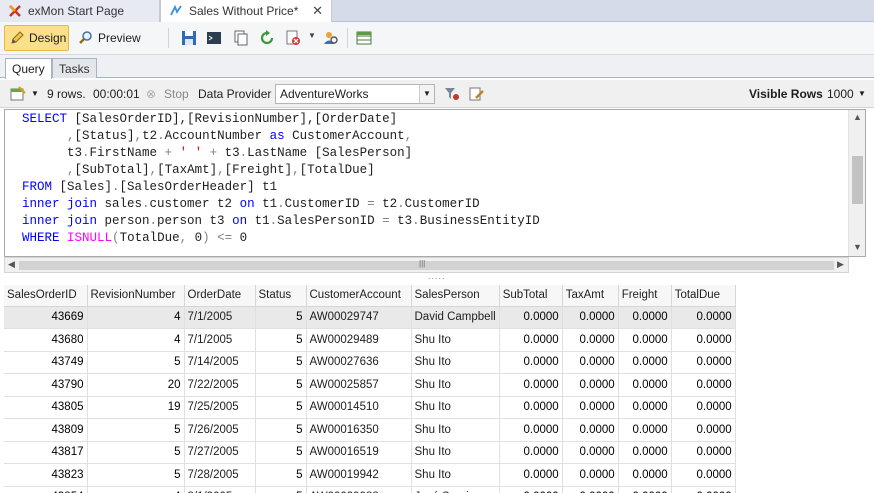 Image resolution: width=874 pixels, height=493 pixels. Describe the element at coordinates (840, 264) in the screenshot. I see `scroll-right-icon: ▶` at that location.